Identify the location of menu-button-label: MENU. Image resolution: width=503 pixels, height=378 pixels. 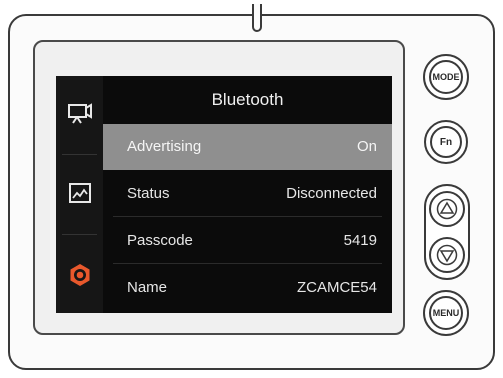
(446, 313).